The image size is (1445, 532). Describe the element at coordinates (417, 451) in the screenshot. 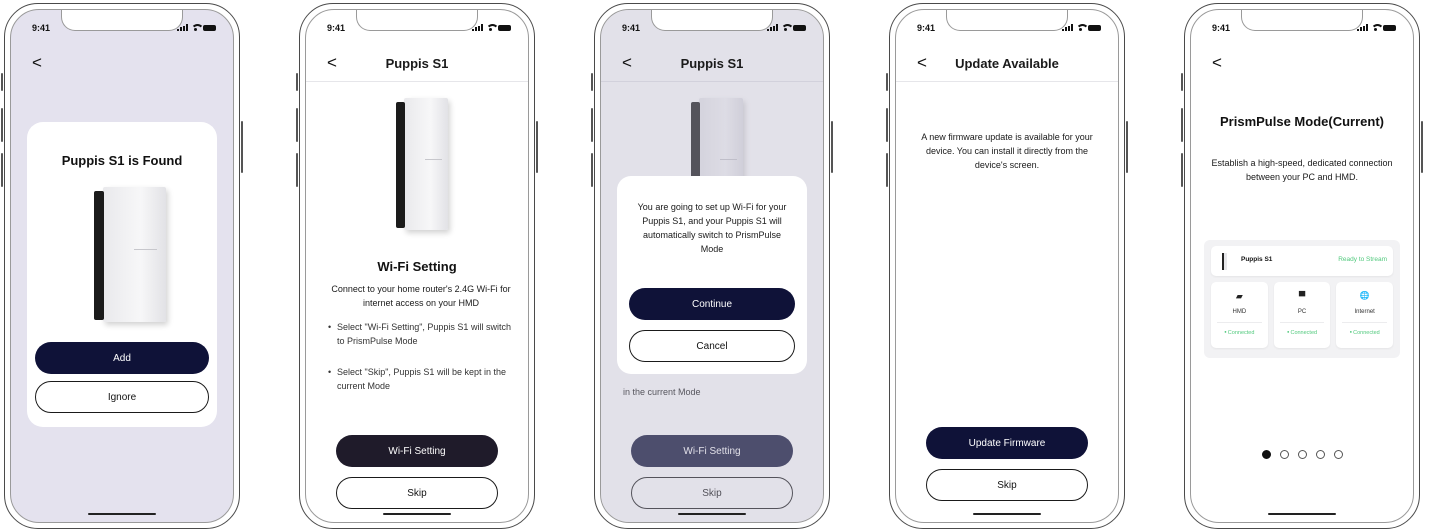

I see `wifi-setting-button: Wi-Fi Setting` at that location.